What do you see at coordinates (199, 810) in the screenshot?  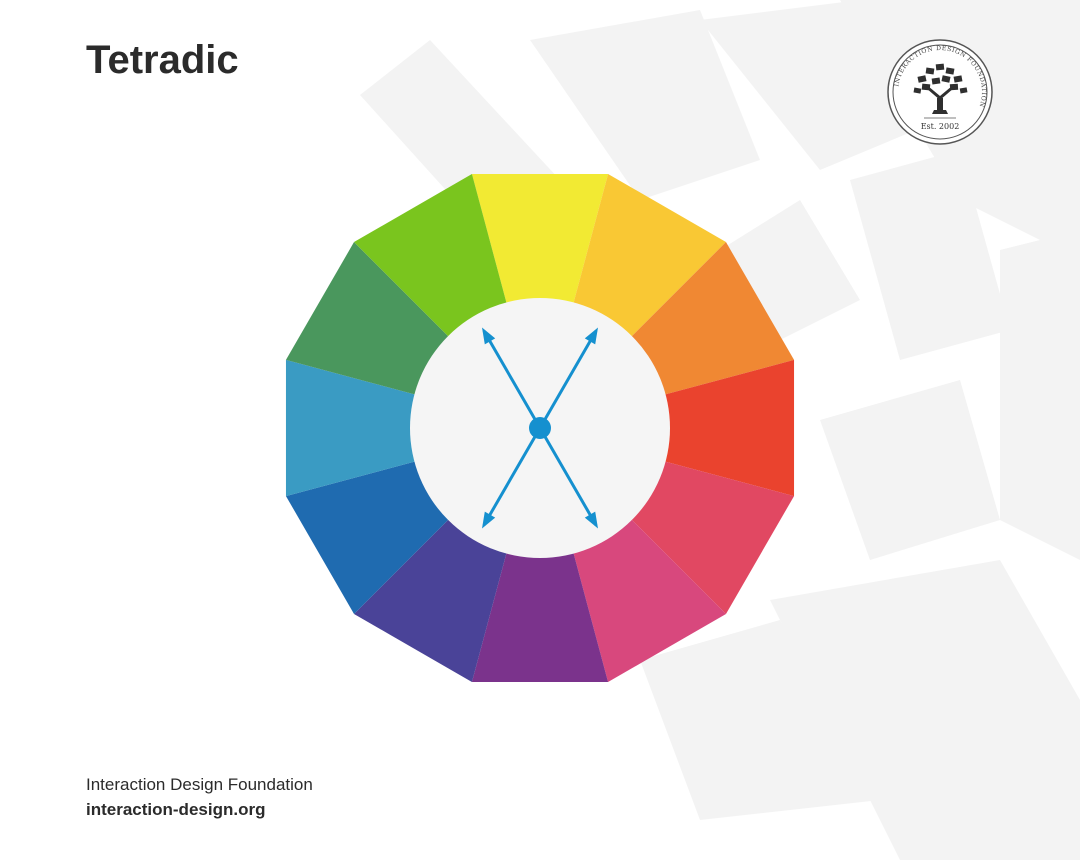 I see `footer-url-link: interaction-design.org` at bounding box center [199, 810].